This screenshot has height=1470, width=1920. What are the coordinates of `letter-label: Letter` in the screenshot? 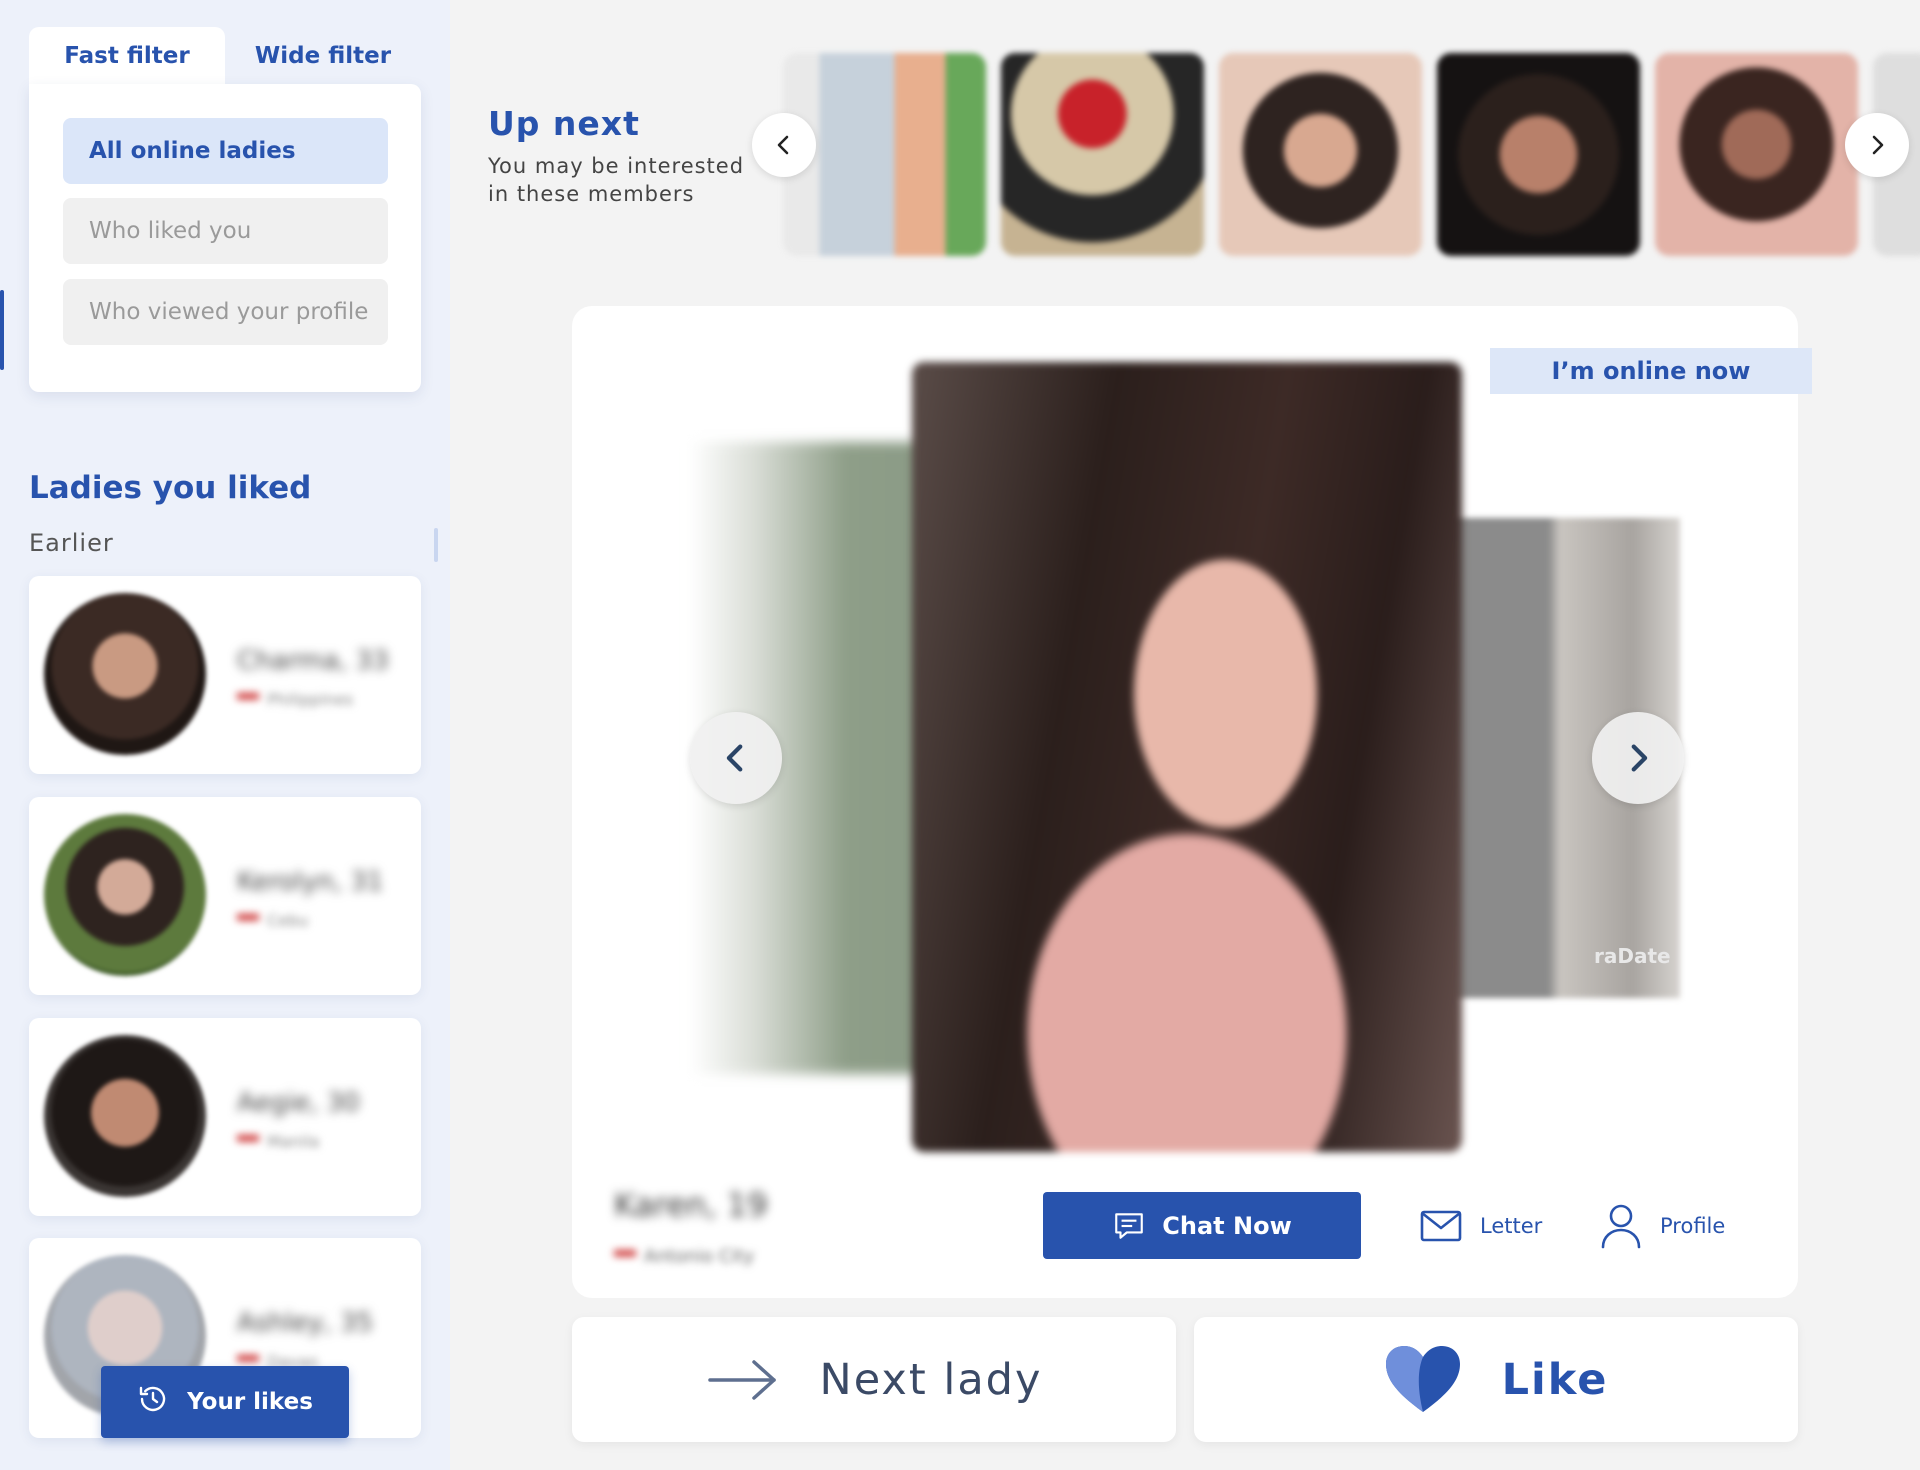 It's located at (1511, 1226).